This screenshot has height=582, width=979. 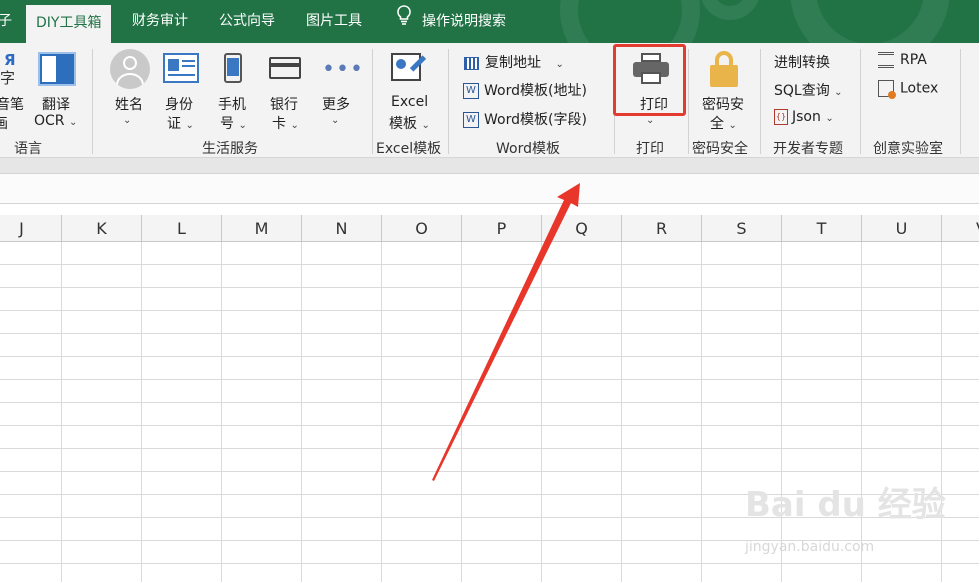 I want to click on baidu-watermark-url: jingyan.baidu.com, so click(x=810, y=547).